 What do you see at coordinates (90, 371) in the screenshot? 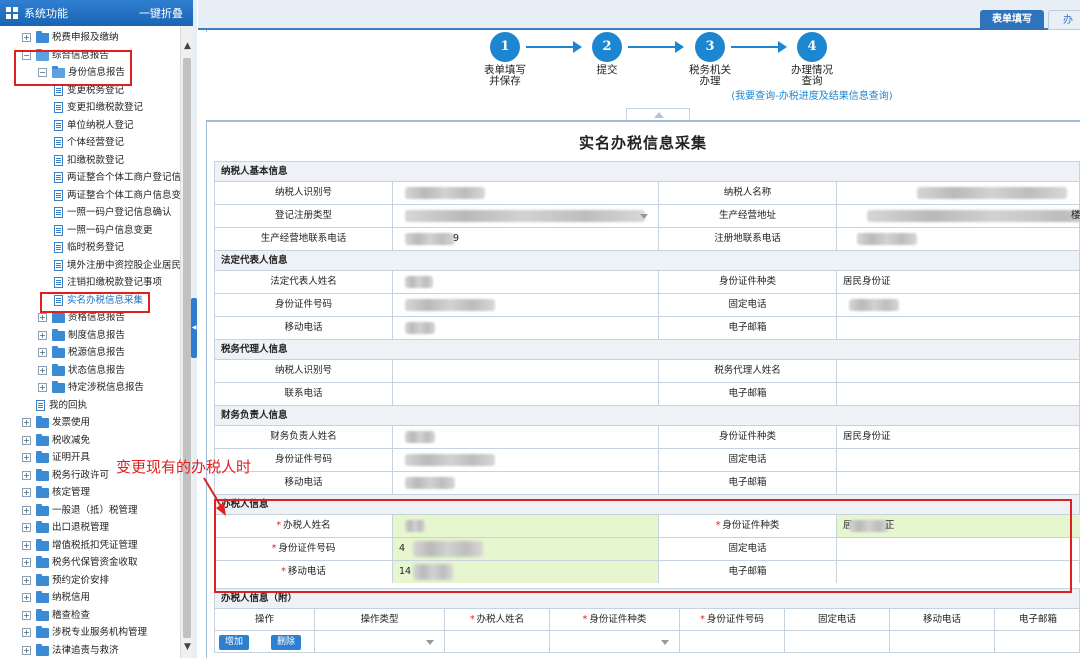
I see `sidebar-item: + 状态信息报告` at bounding box center [90, 371].